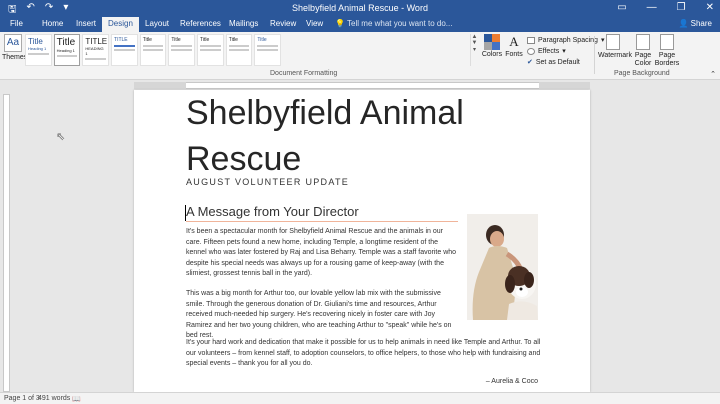 Image resolution: width=720 pixels, height=404 pixels. Describe the element at coordinates (360, 398) in the screenshot. I see `status-bar: Page 1 of 3 491 words 📖` at that location.